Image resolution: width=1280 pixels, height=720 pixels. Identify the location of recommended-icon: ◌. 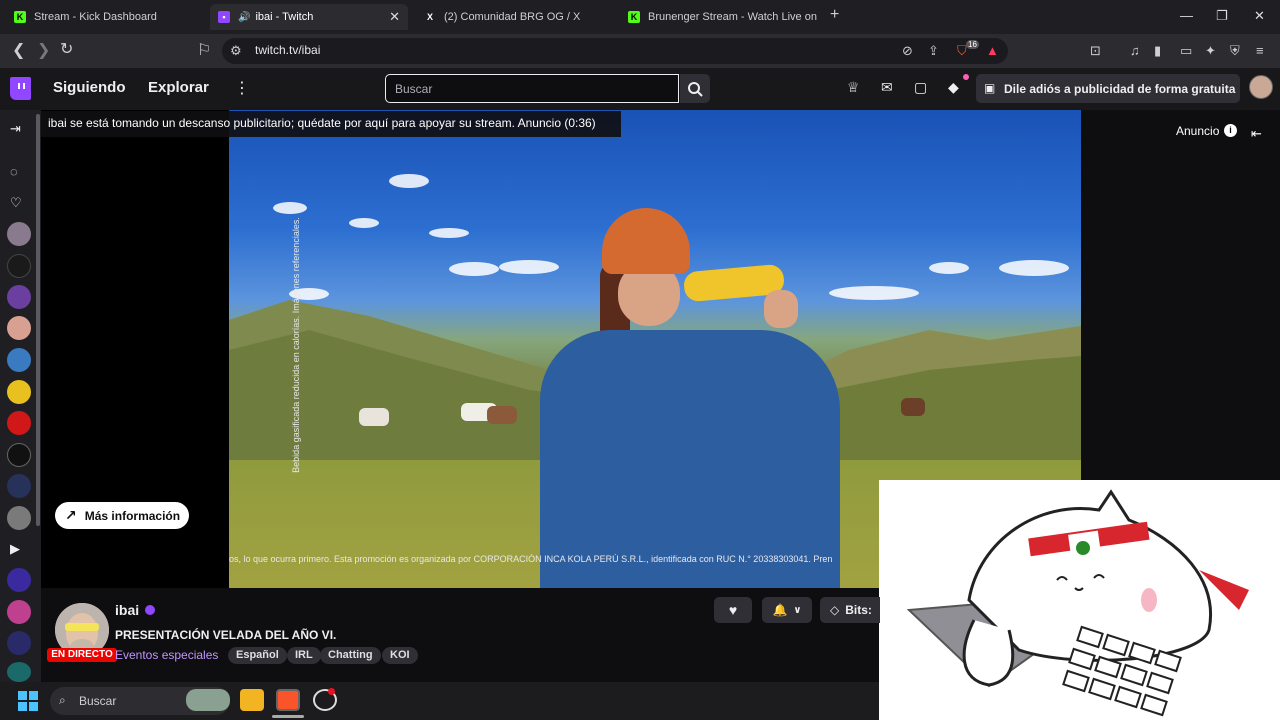
(14, 171).